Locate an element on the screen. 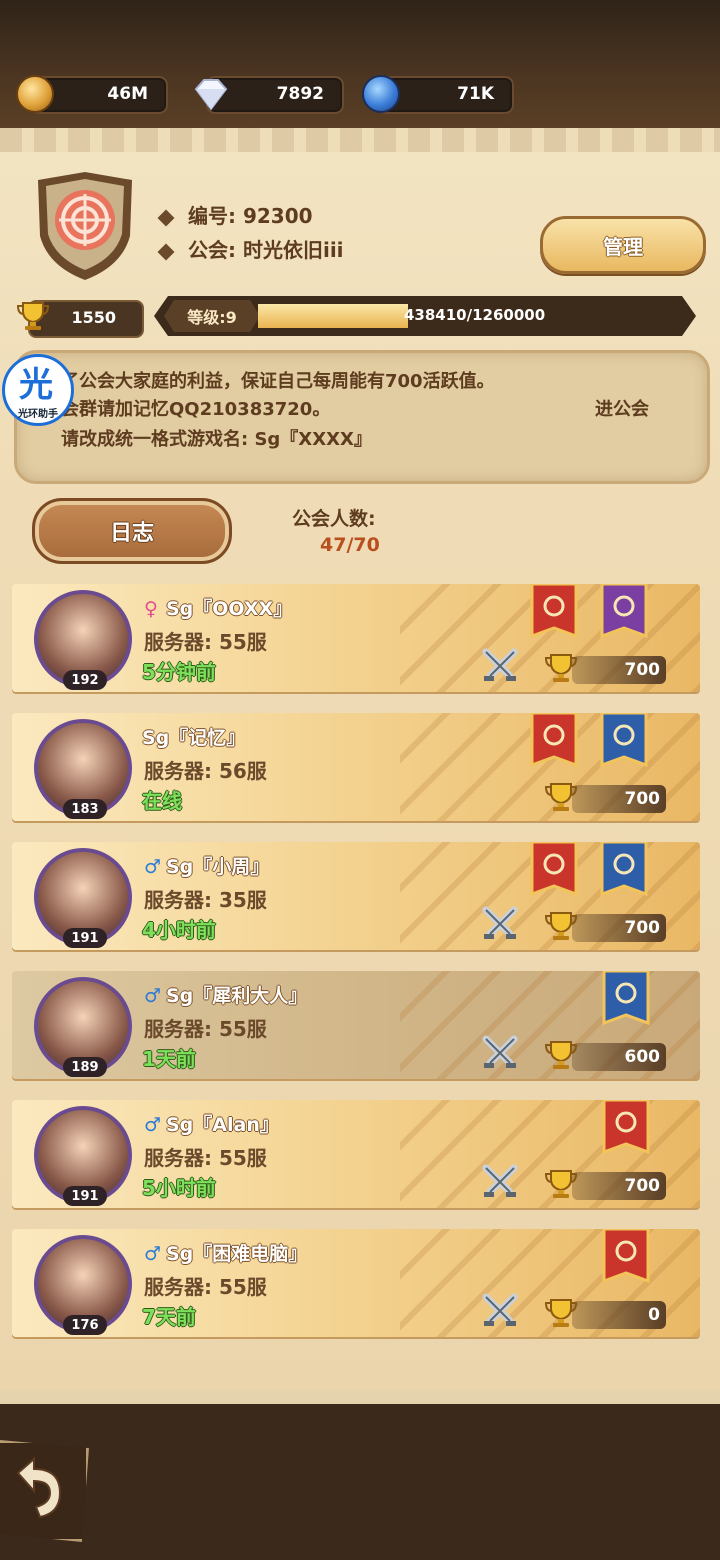  member-last-online: 在线 is located at coordinates (162, 801).